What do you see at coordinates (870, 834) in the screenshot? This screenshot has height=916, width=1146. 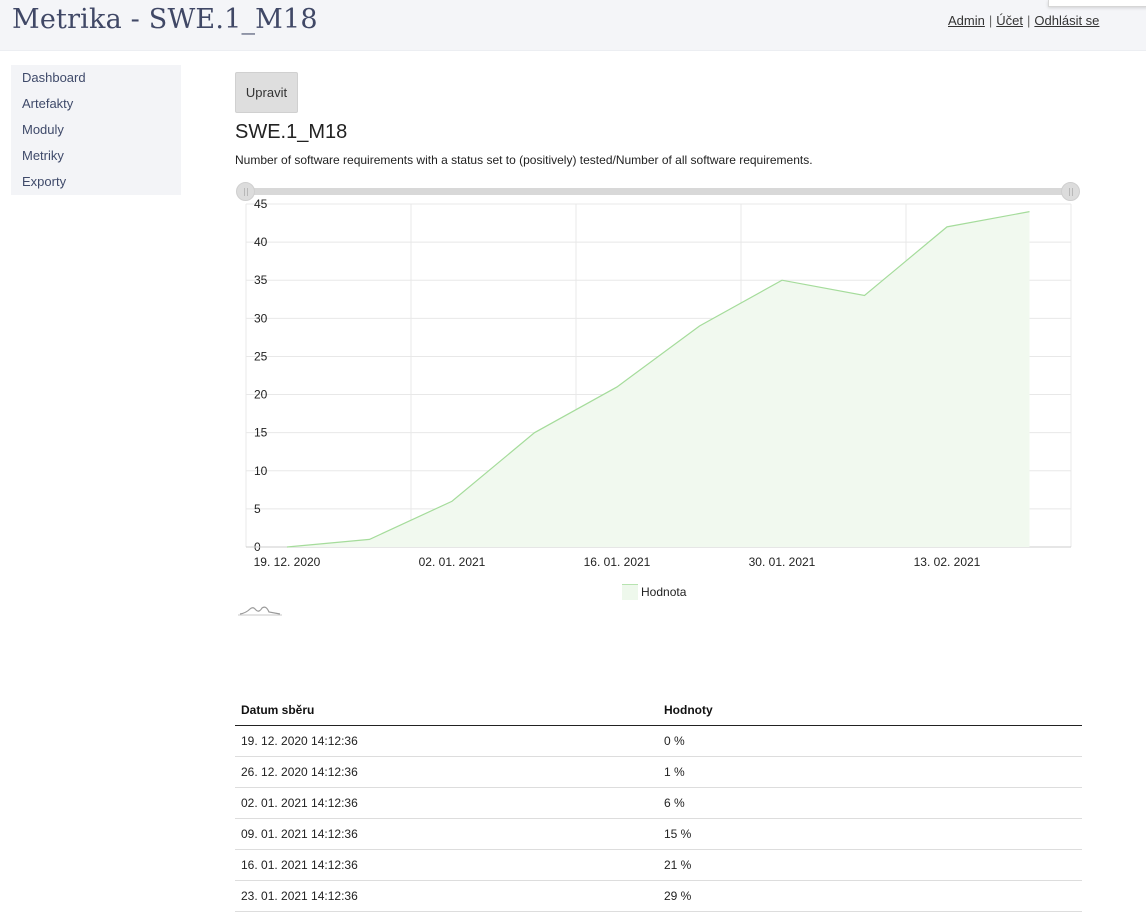 I see `cell-value: 15 %` at bounding box center [870, 834].